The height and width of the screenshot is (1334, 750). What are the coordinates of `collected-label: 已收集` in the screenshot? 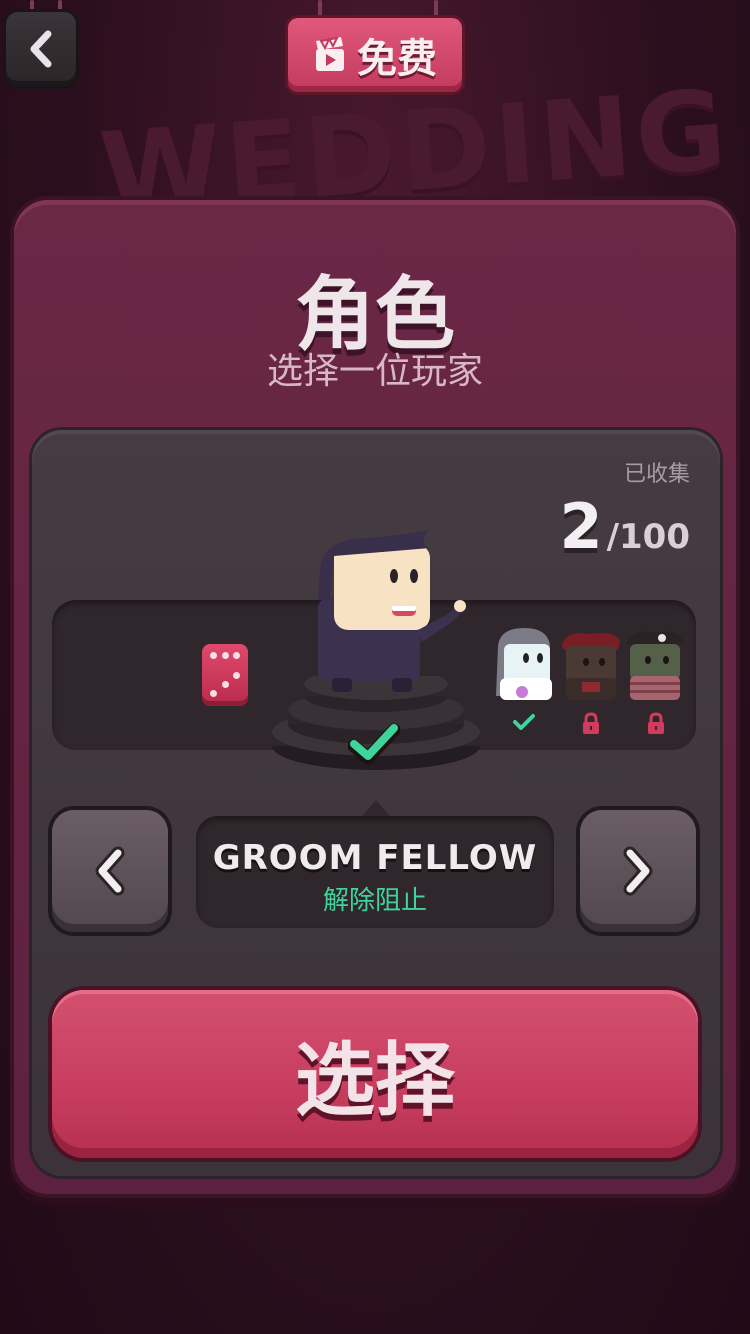 It's located at (656, 474).